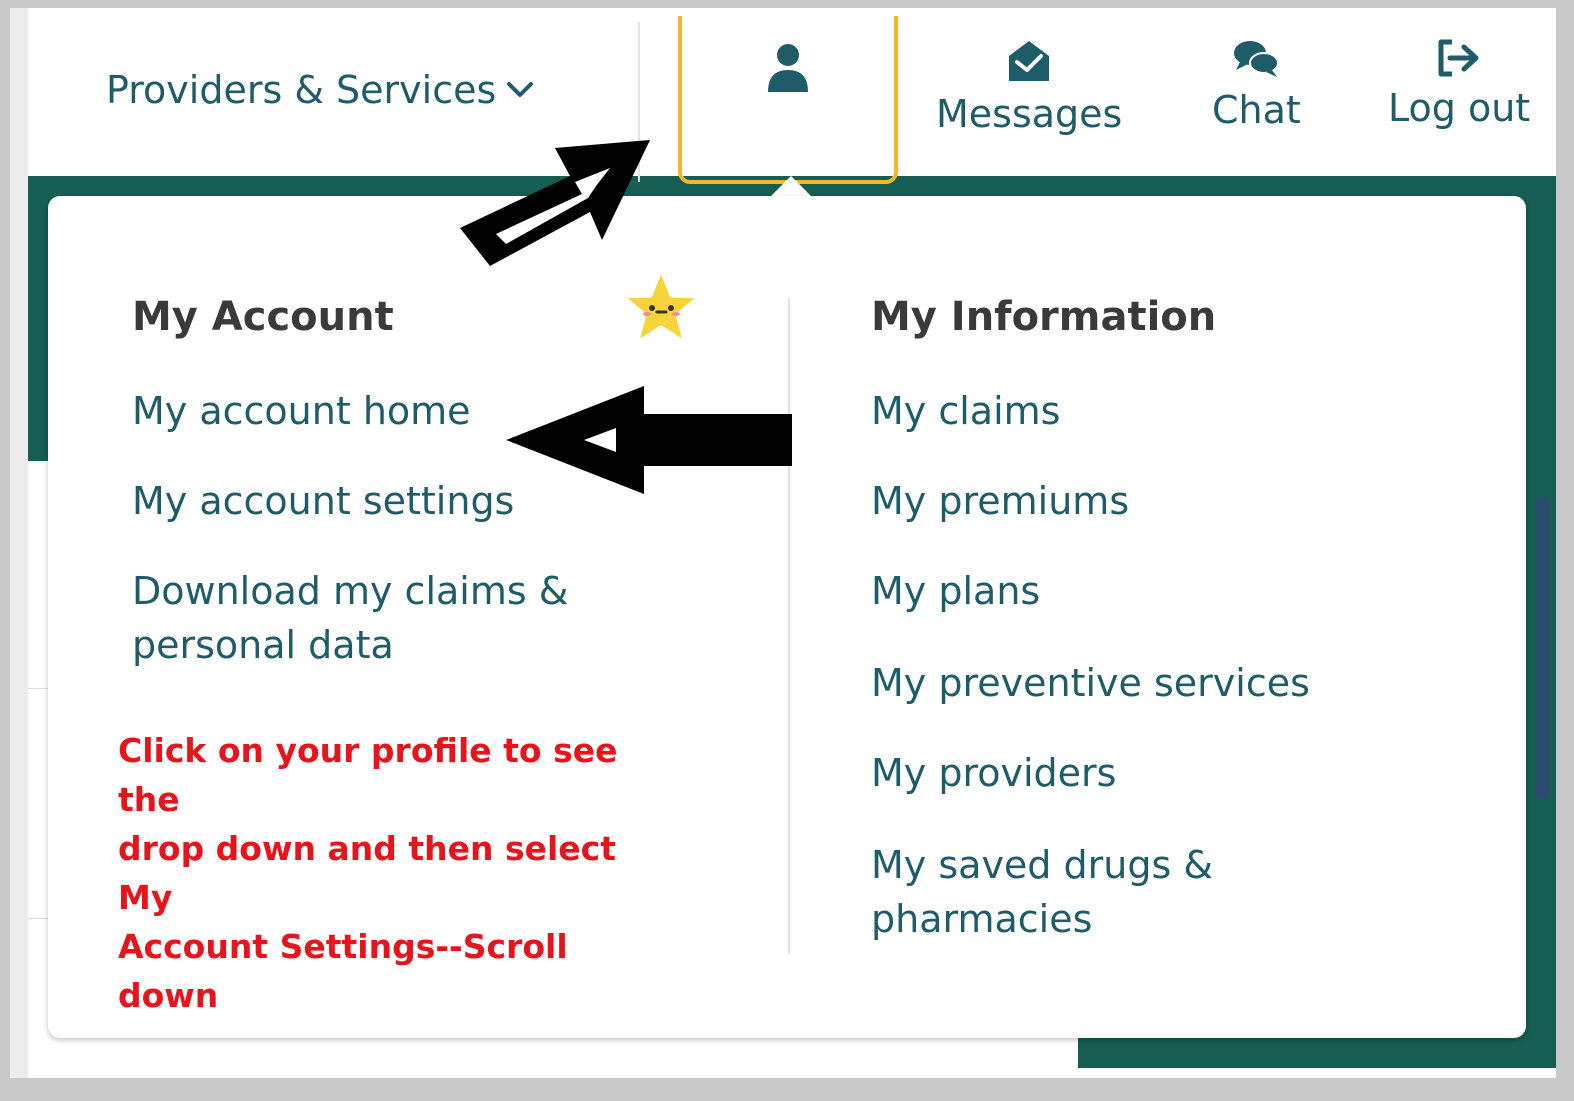 This screenshot has width=1574, height=1101. I want to click on chat-button: Chat, so click(1256, 85).